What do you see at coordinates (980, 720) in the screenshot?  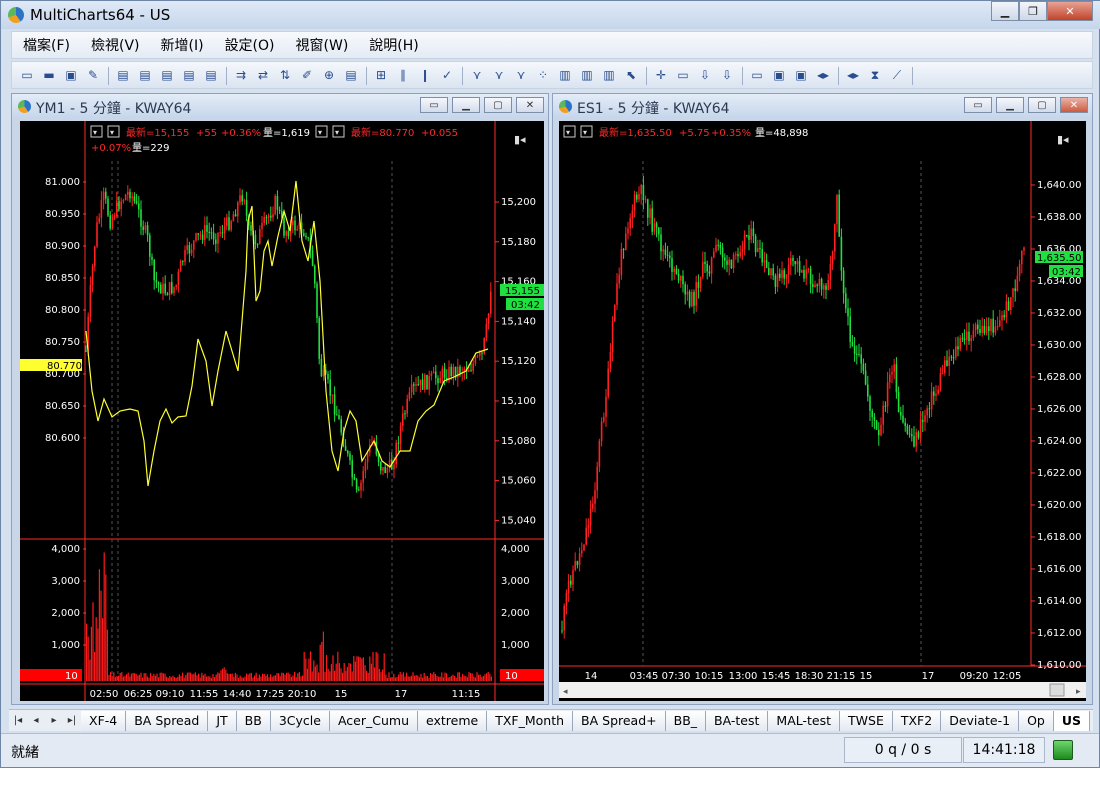 I see `workspace-tab: Deviate-1` at bounding box center [980, 720].